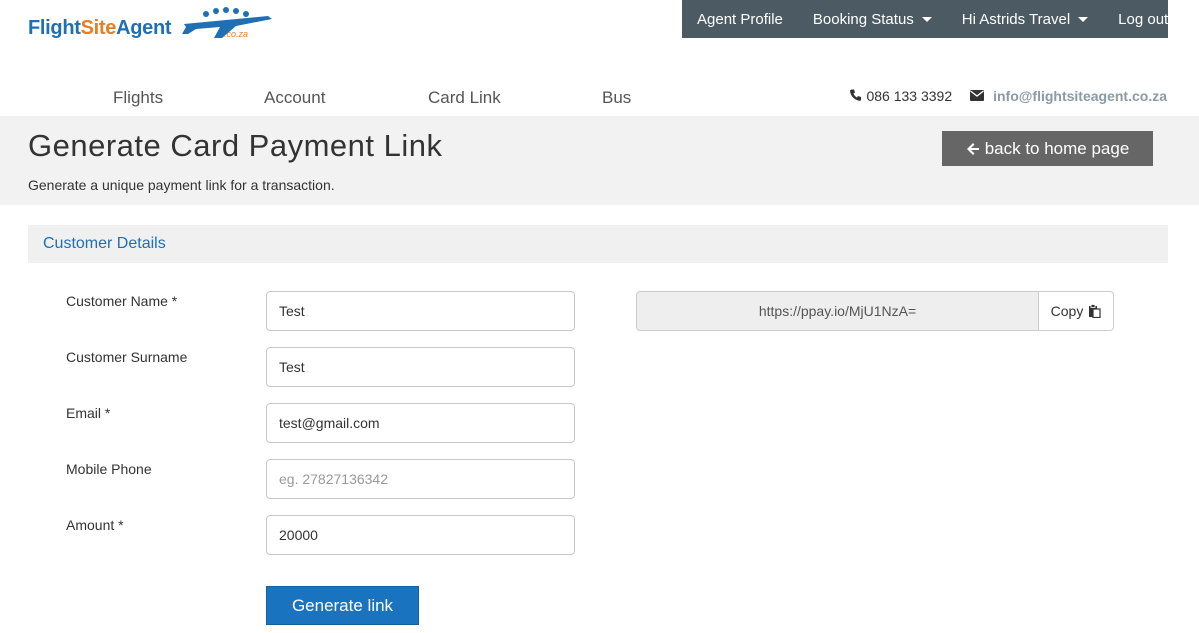 The width and height of the screenshot is (1199, 633). What do you see at coordinates (122, 301) in the screenshot?
I see `customer-name-label: Customer Name *` at bounding box center [122, 301].